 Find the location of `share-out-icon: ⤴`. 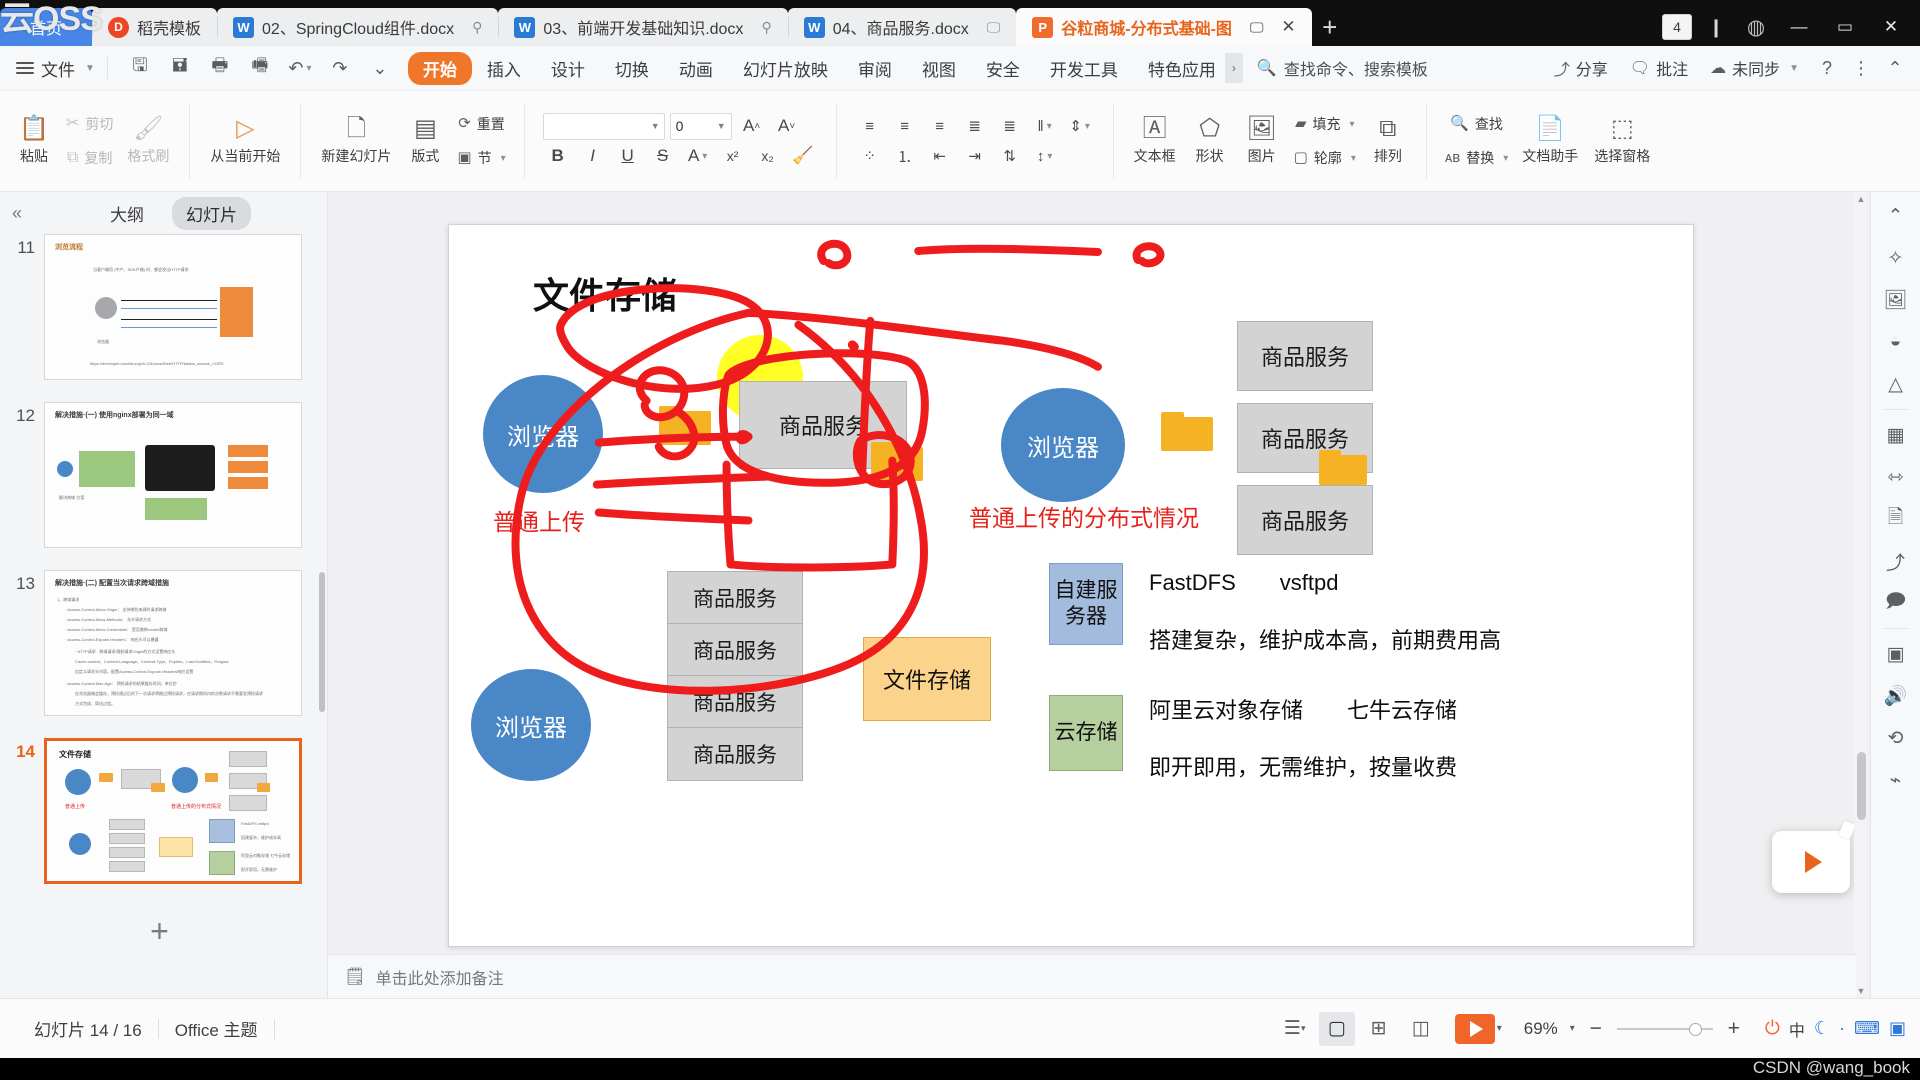

share-out-icon: ⤴ is located at coordinates (1896, 561).